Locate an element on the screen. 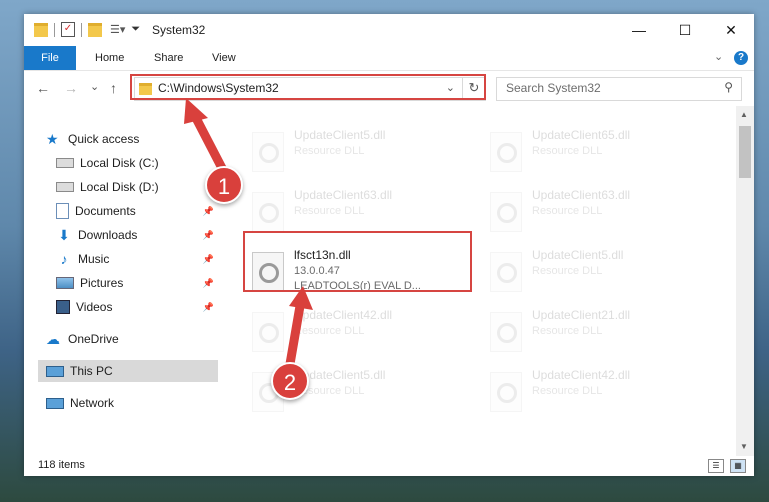  annotation-arrows is located at coordinates (248, 233).